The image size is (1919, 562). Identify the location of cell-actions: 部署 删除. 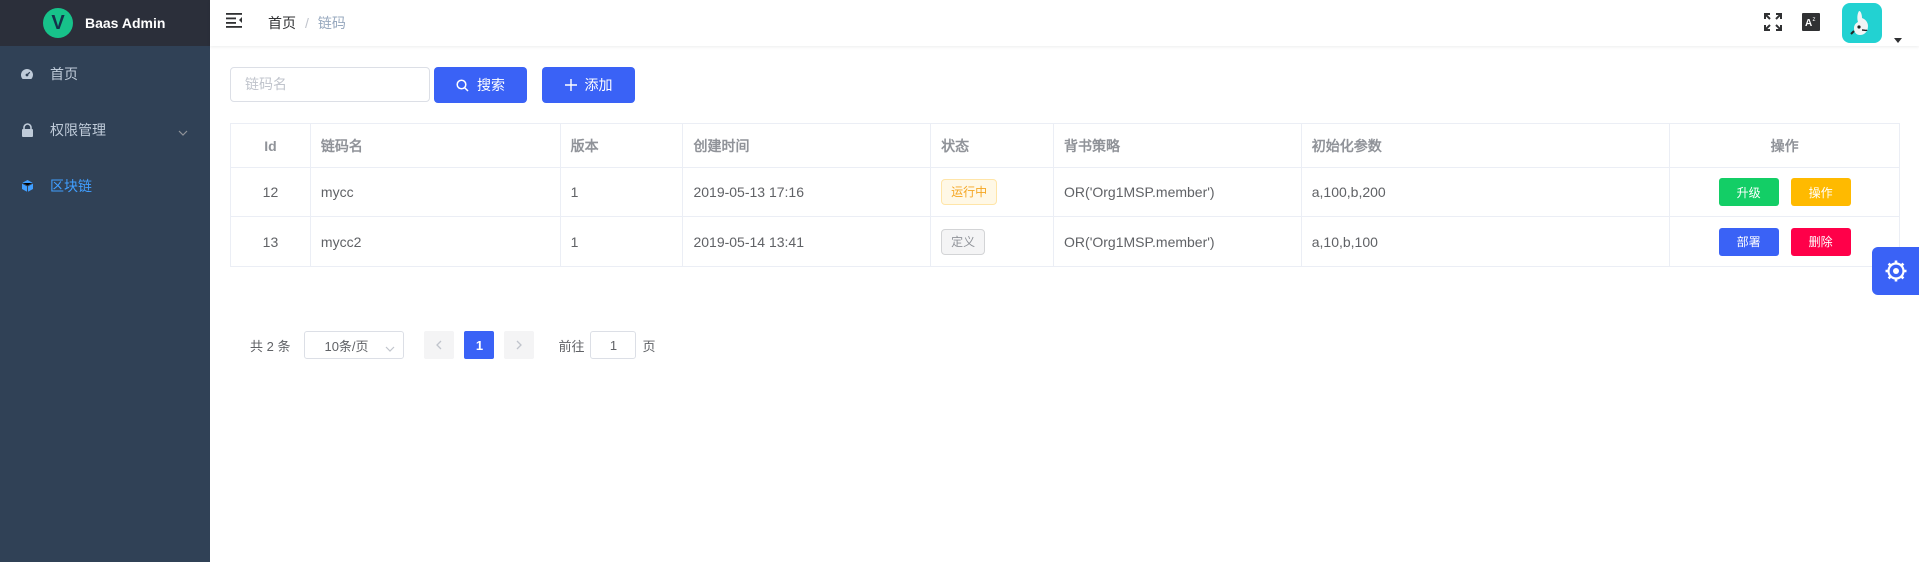
(1784, 241).